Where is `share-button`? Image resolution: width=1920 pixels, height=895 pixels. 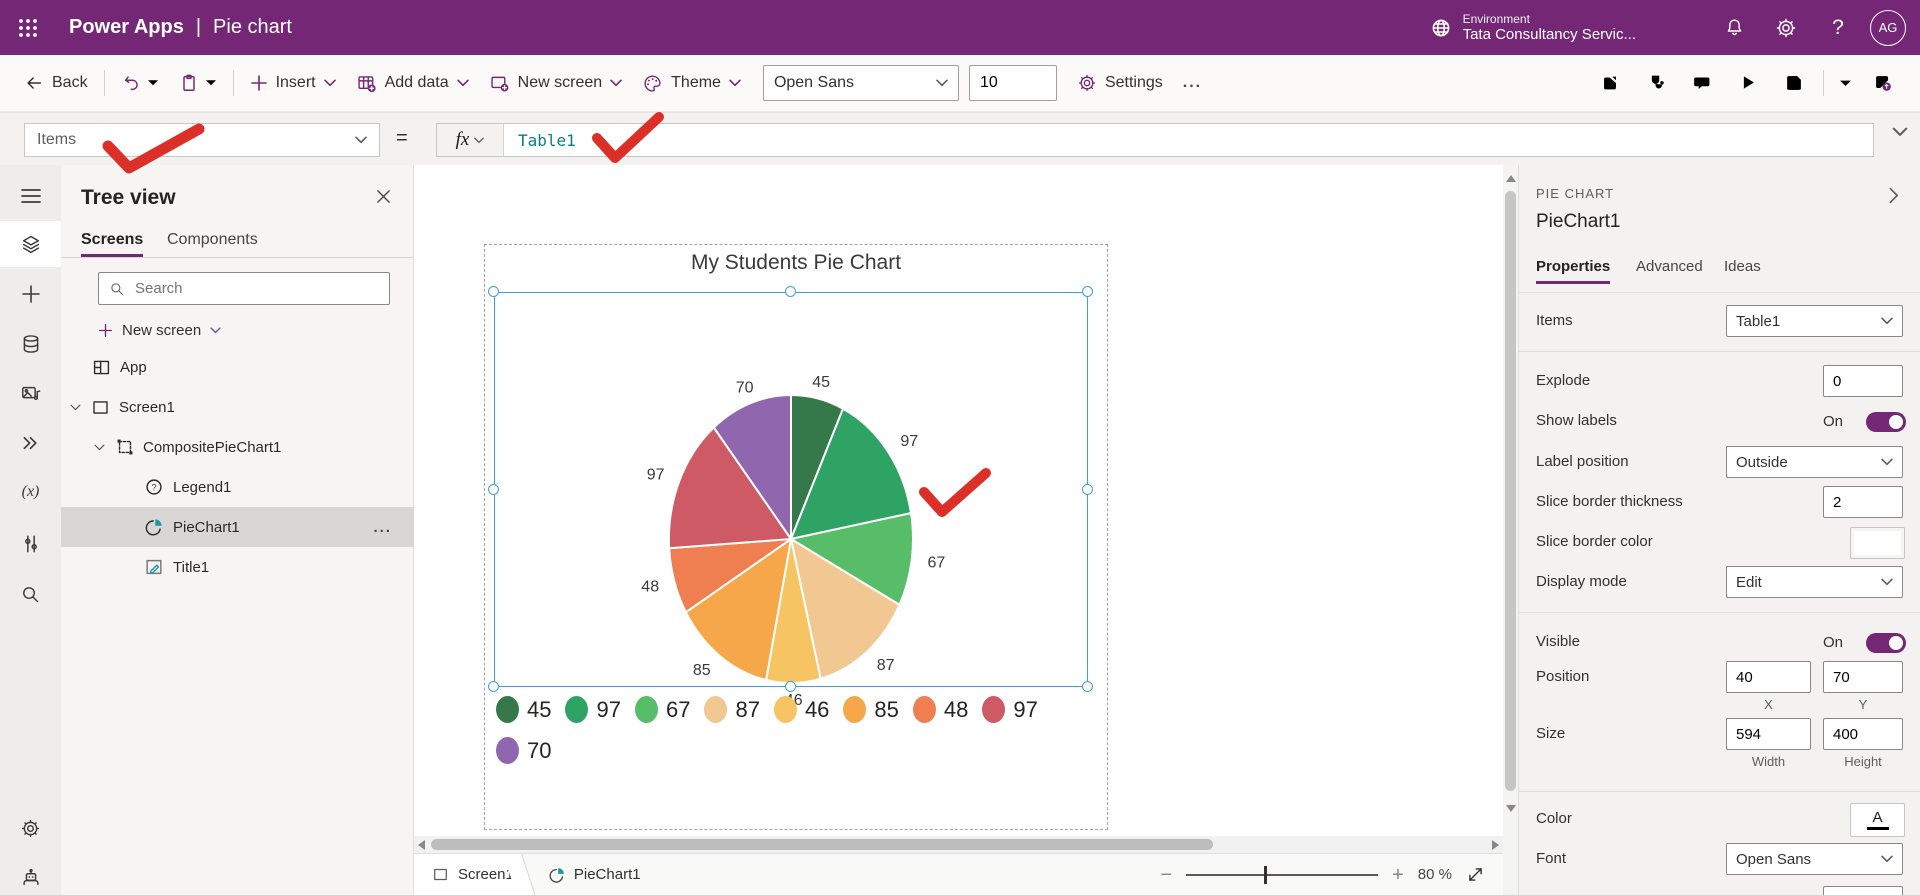 share-button is located at coordinates (1610, 83).